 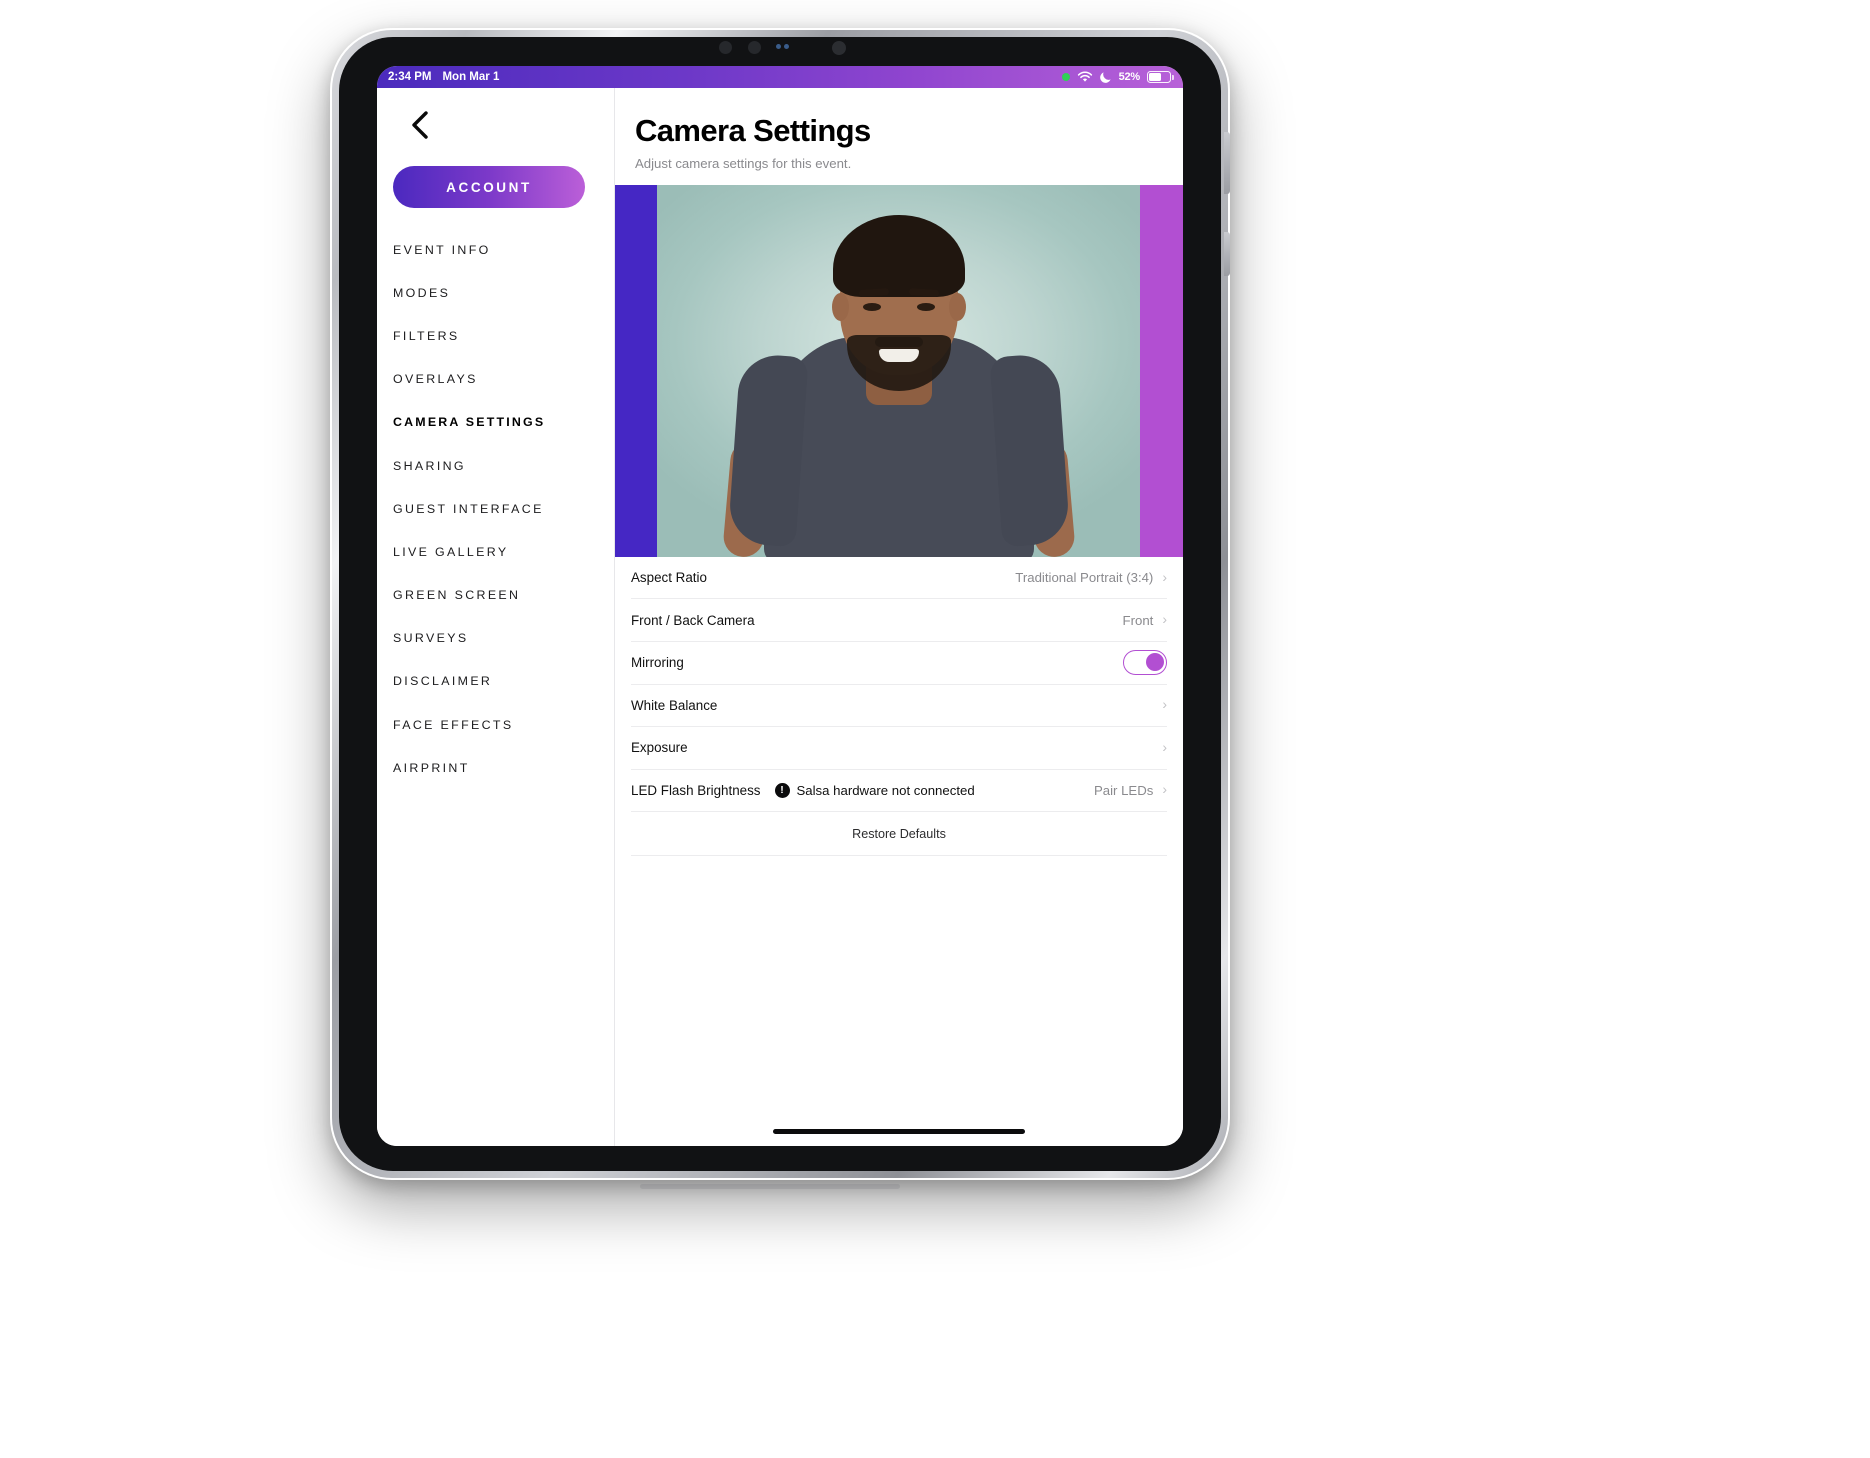 I want to click on status-bar-time: 2:34 PM, so click(x=410, y=77).